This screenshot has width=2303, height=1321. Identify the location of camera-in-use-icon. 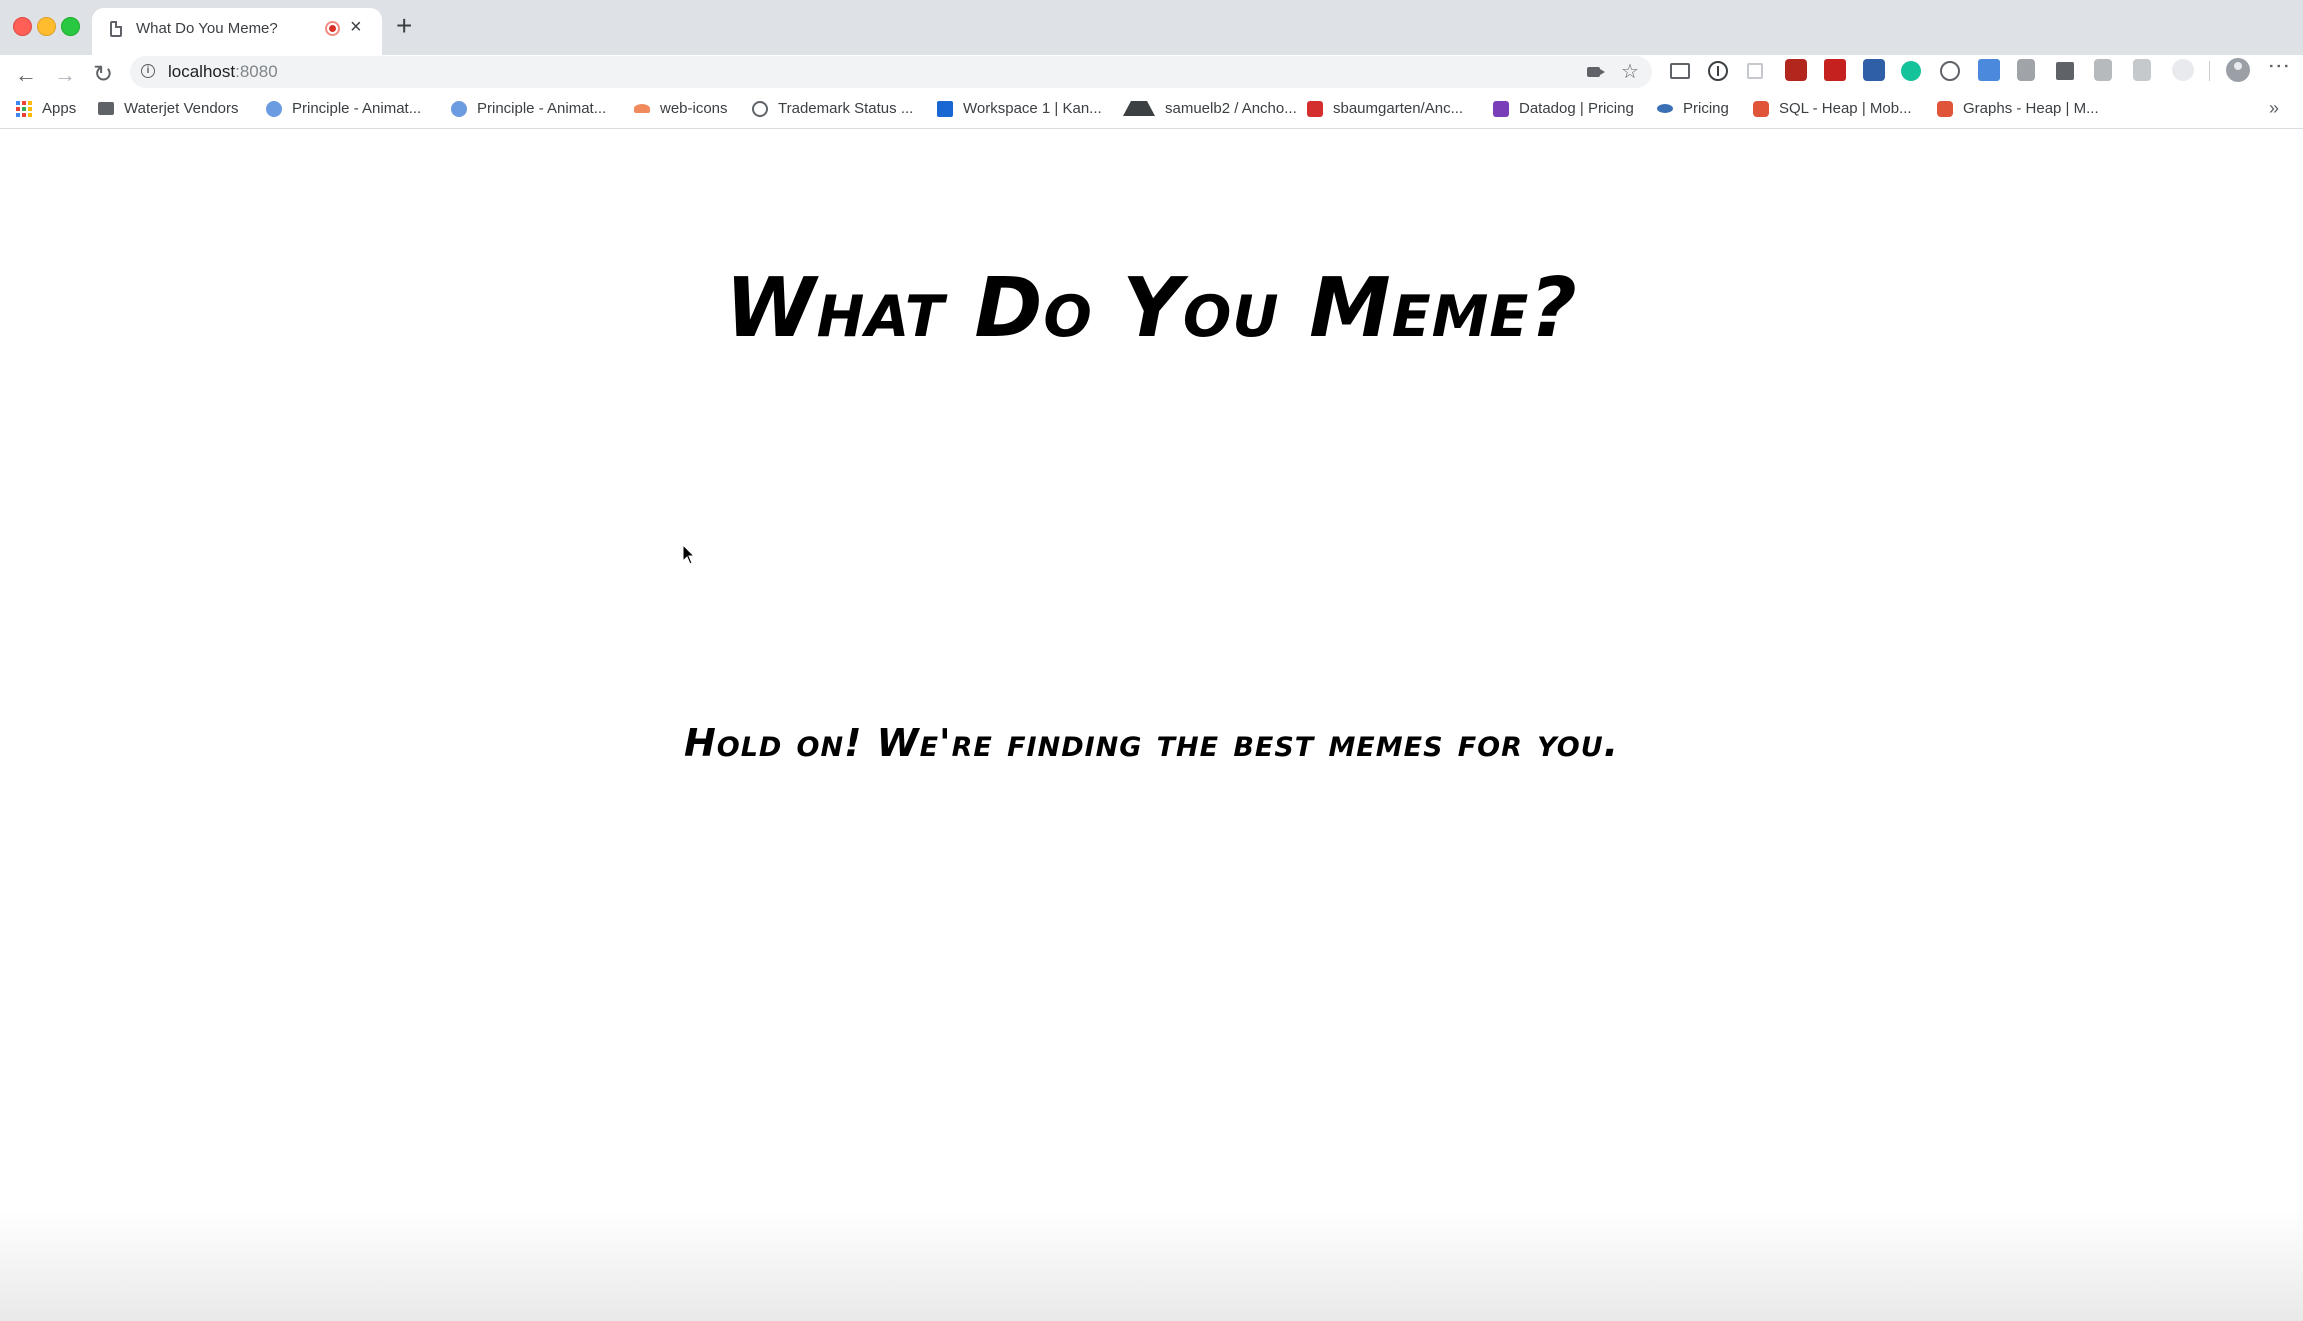
(1596, 72).